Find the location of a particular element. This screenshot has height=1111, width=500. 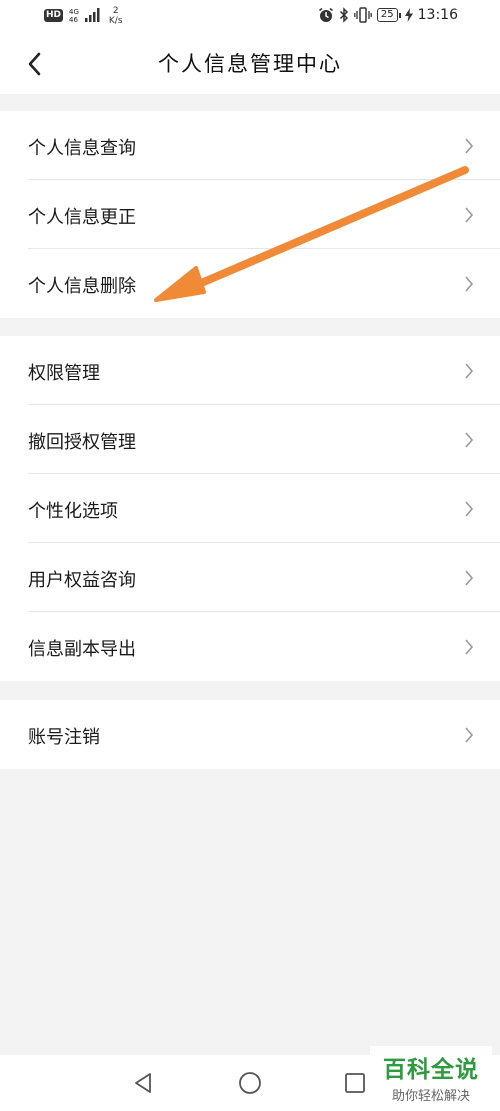

triangle-back-icon is located at coordinates (143, 1083).